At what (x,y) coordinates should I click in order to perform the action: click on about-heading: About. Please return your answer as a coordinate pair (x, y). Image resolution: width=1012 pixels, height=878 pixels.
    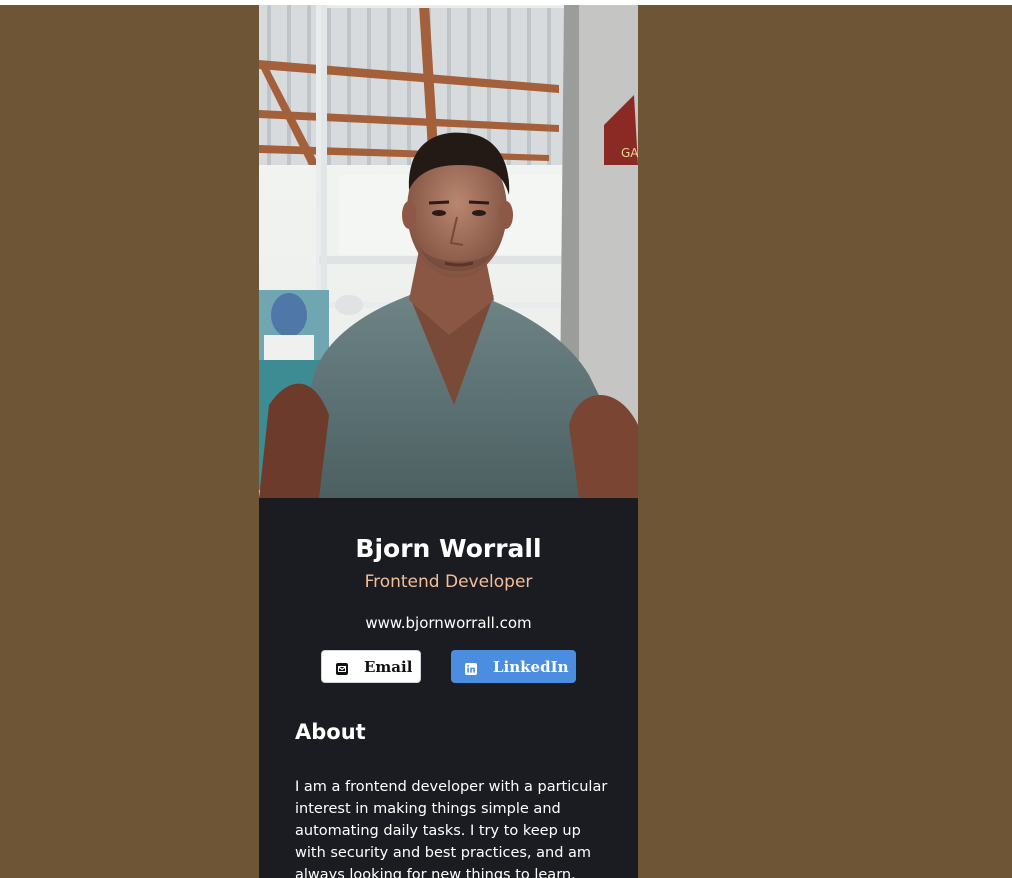
    Looking at the image, I should click on (330, 732).